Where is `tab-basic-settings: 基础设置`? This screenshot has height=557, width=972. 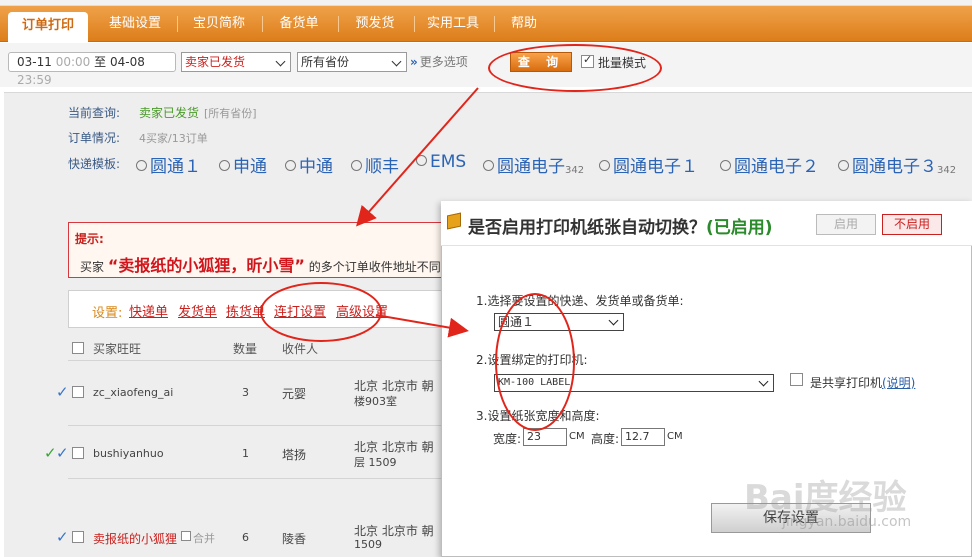 tab-basic-settings: 基础设置 is located at coordinates (135, 24).